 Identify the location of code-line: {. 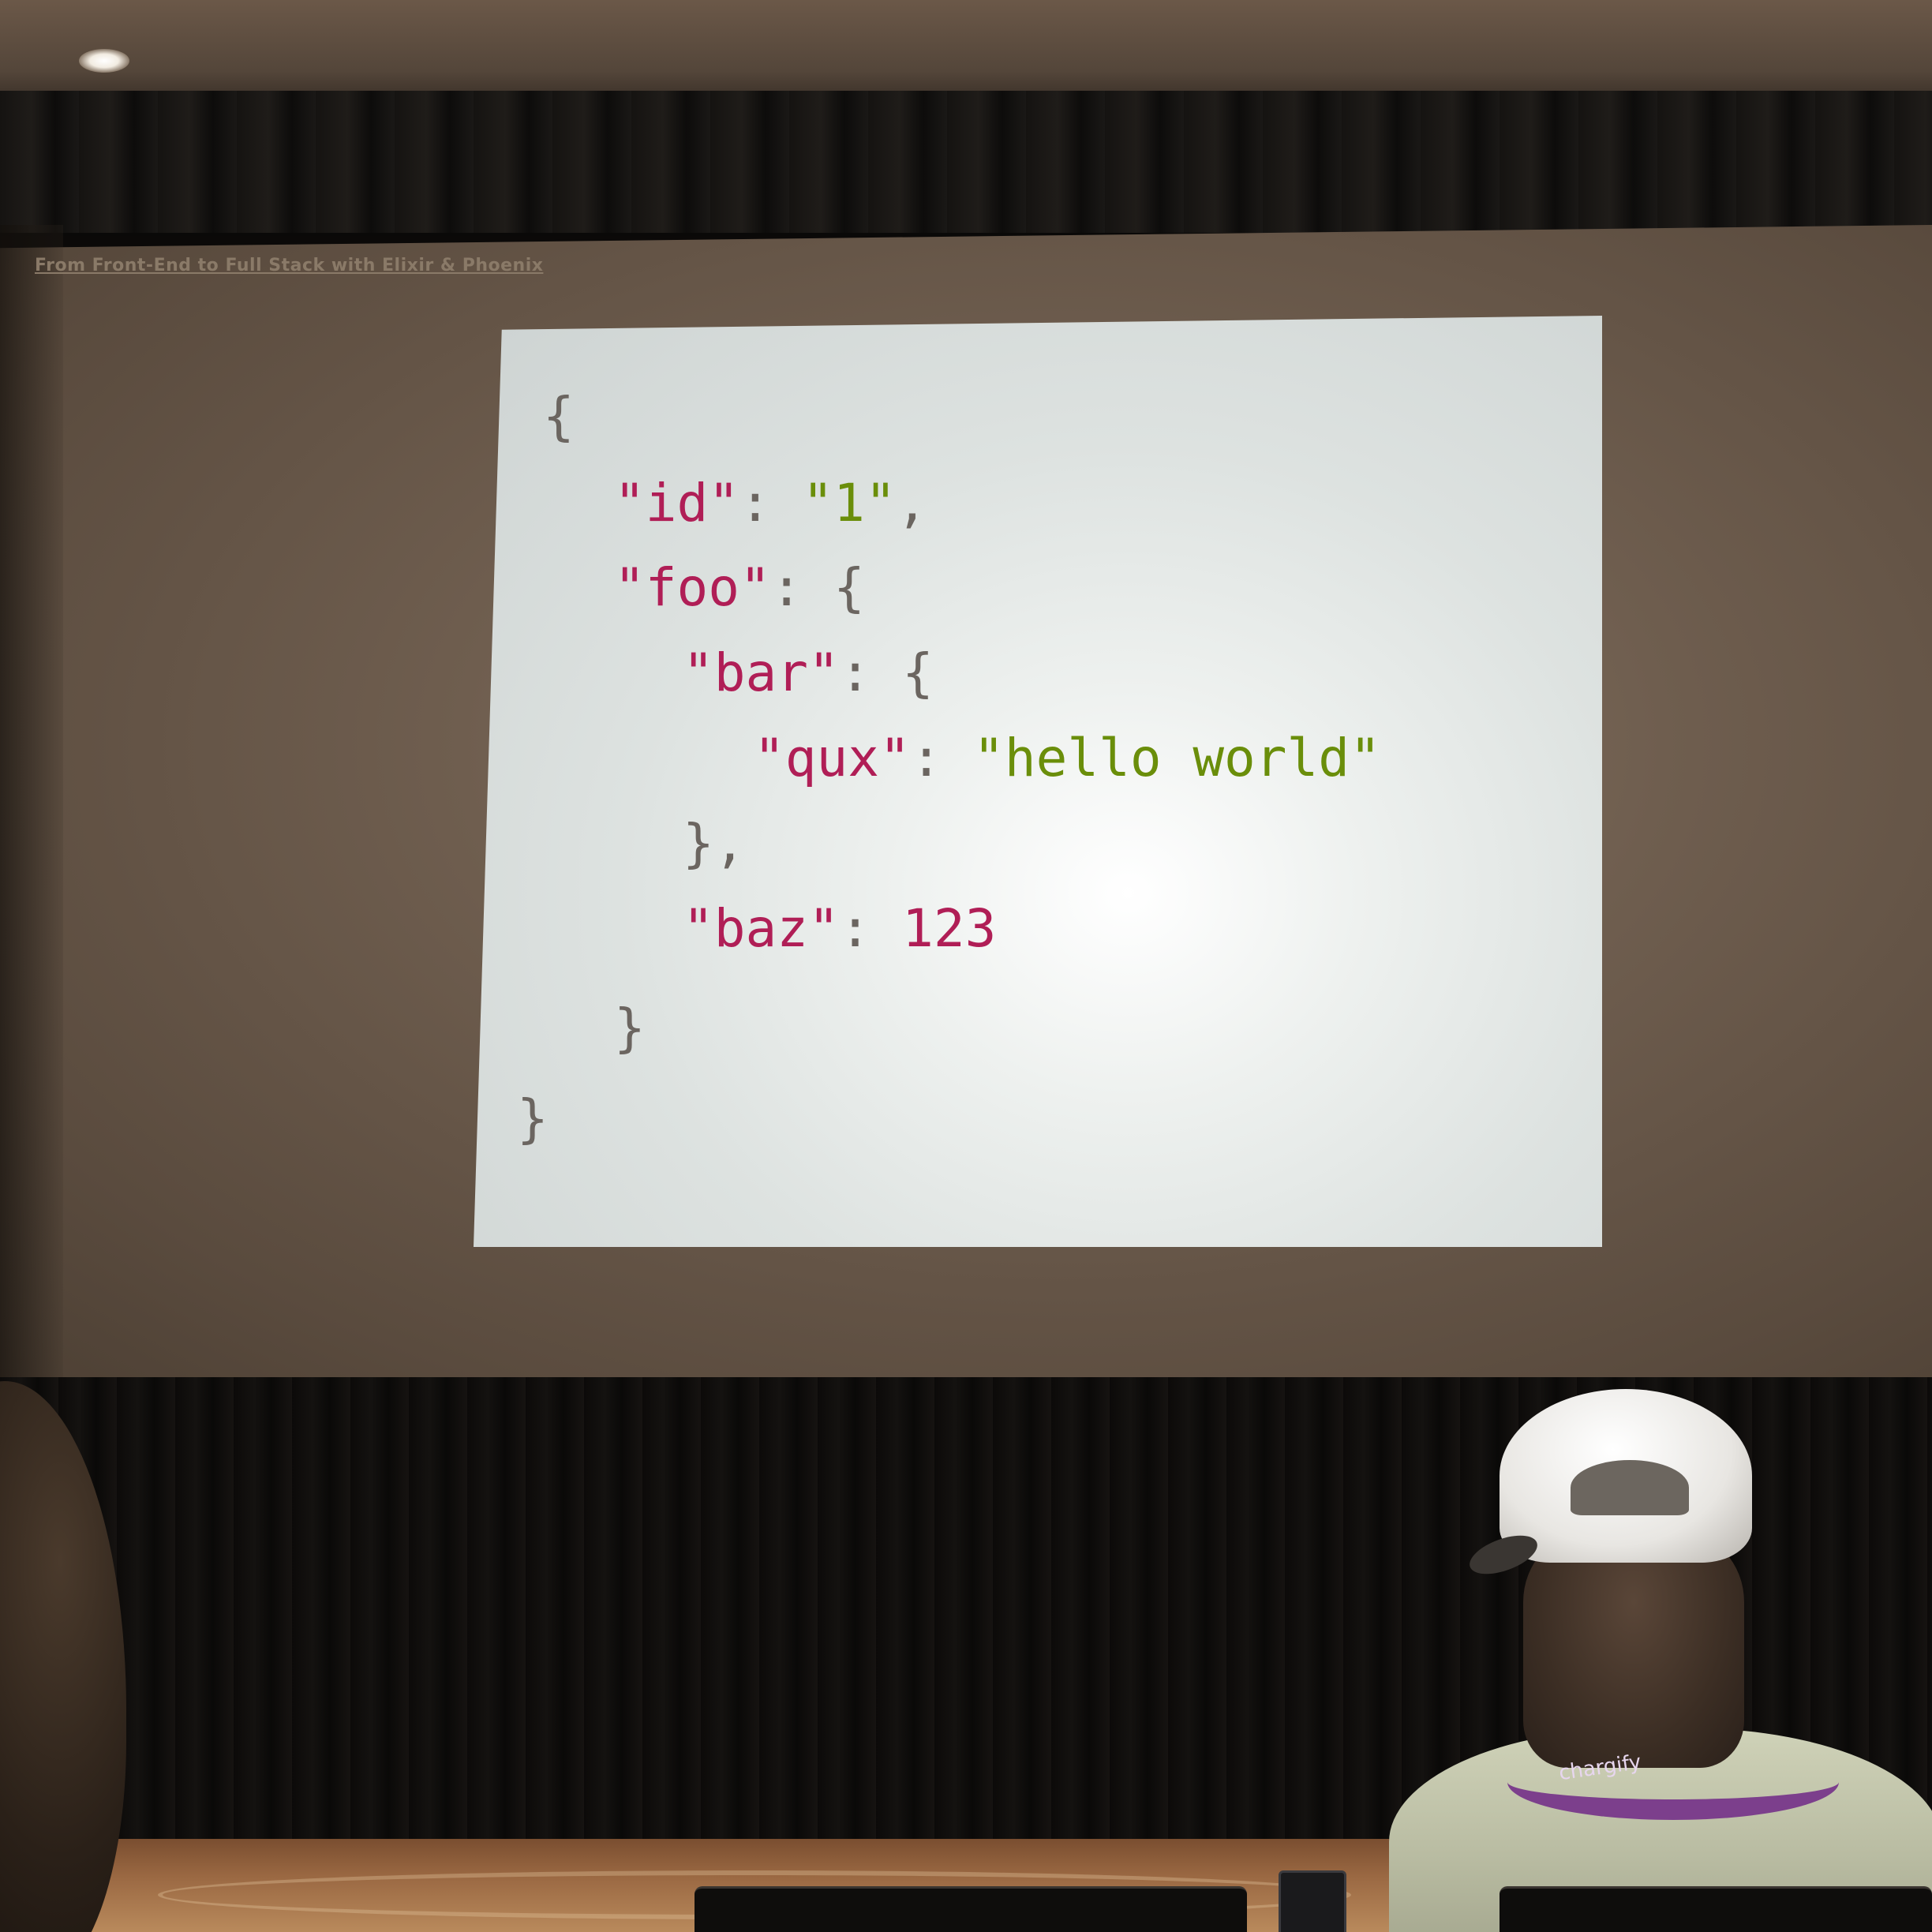
(559, 417).